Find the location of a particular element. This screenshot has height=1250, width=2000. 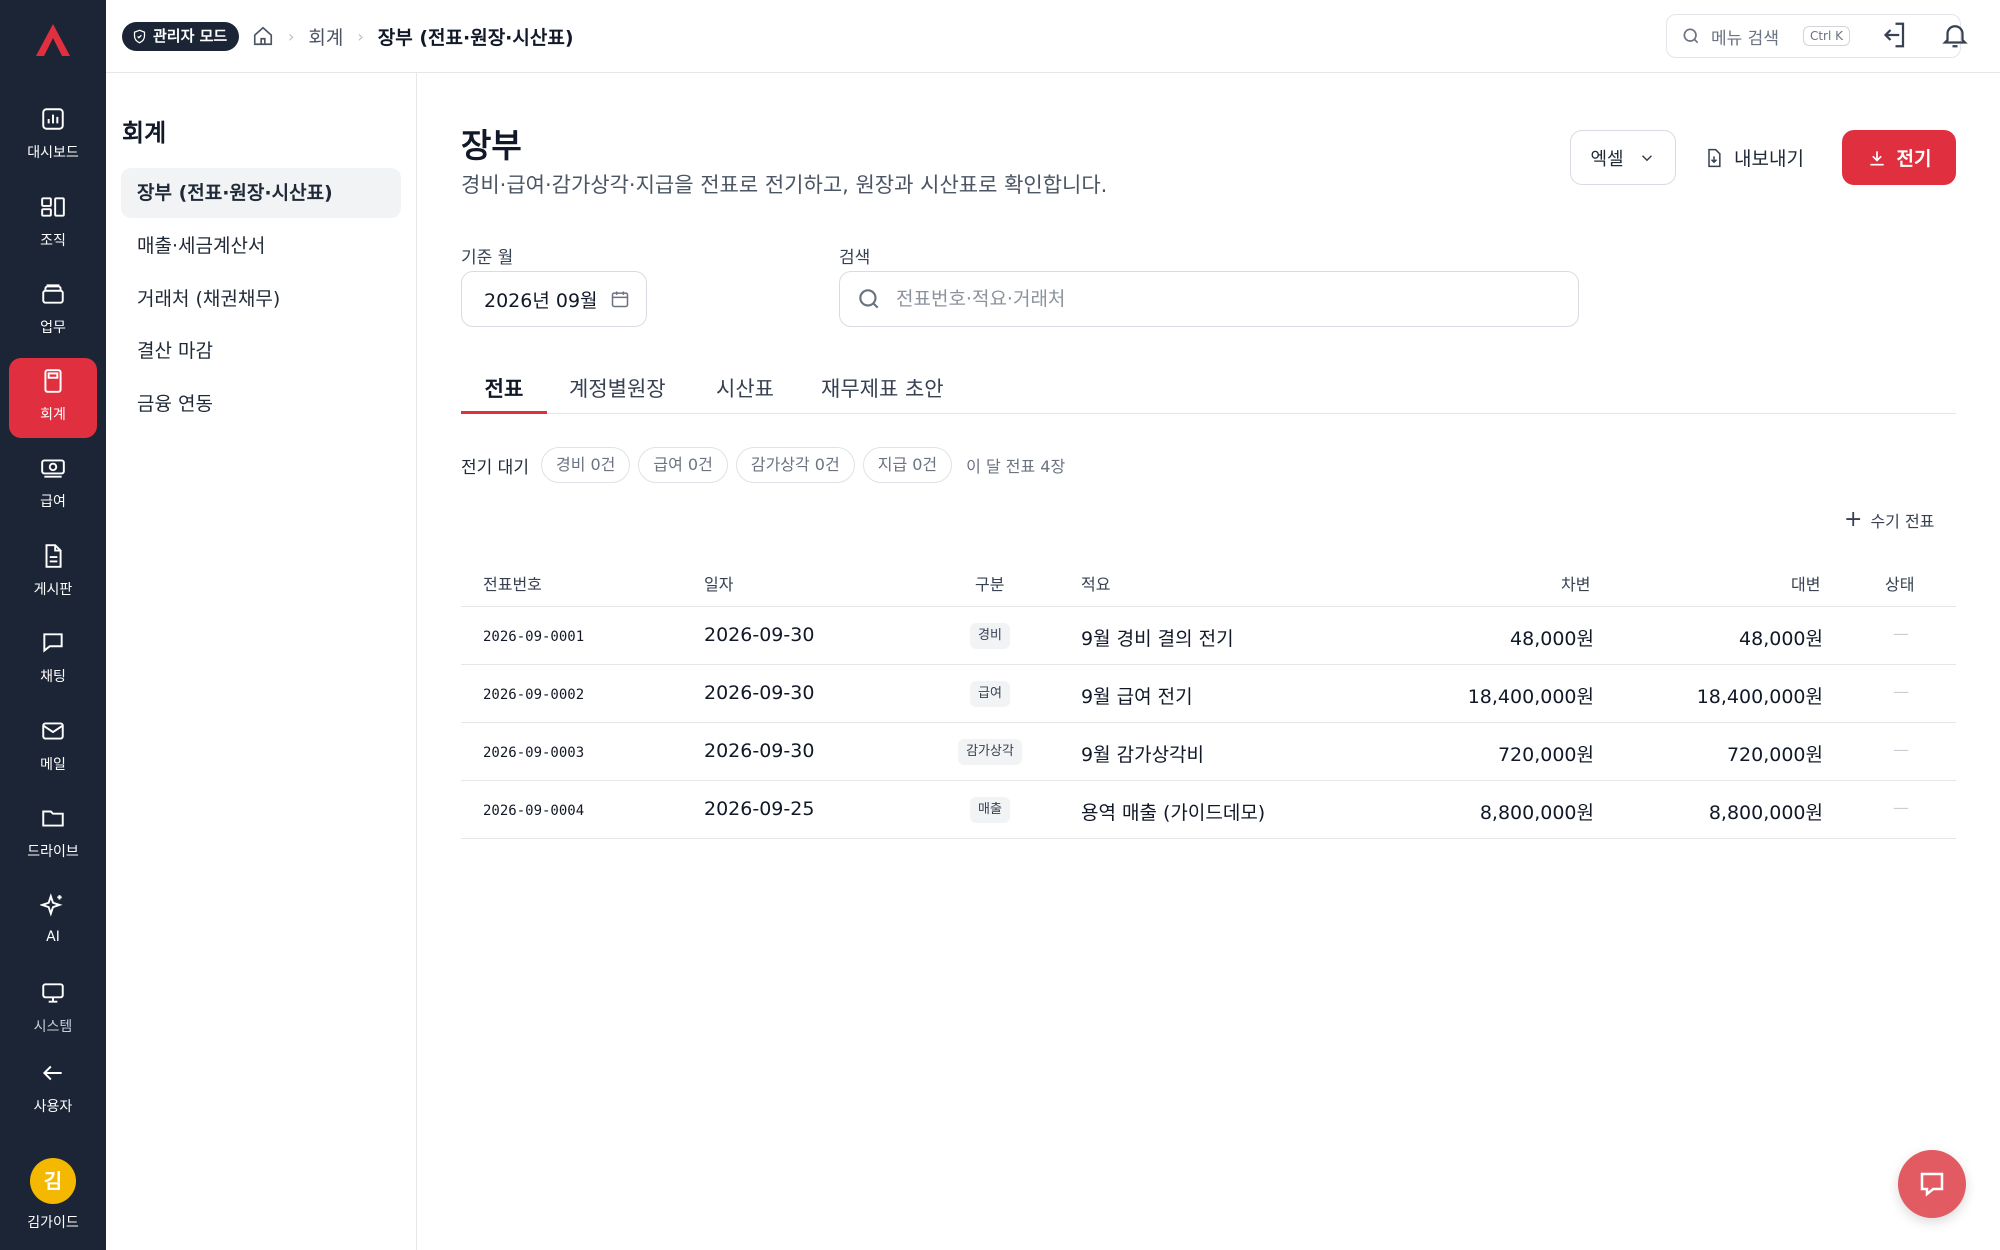

mail-icon is located at coordinates (53, 731).